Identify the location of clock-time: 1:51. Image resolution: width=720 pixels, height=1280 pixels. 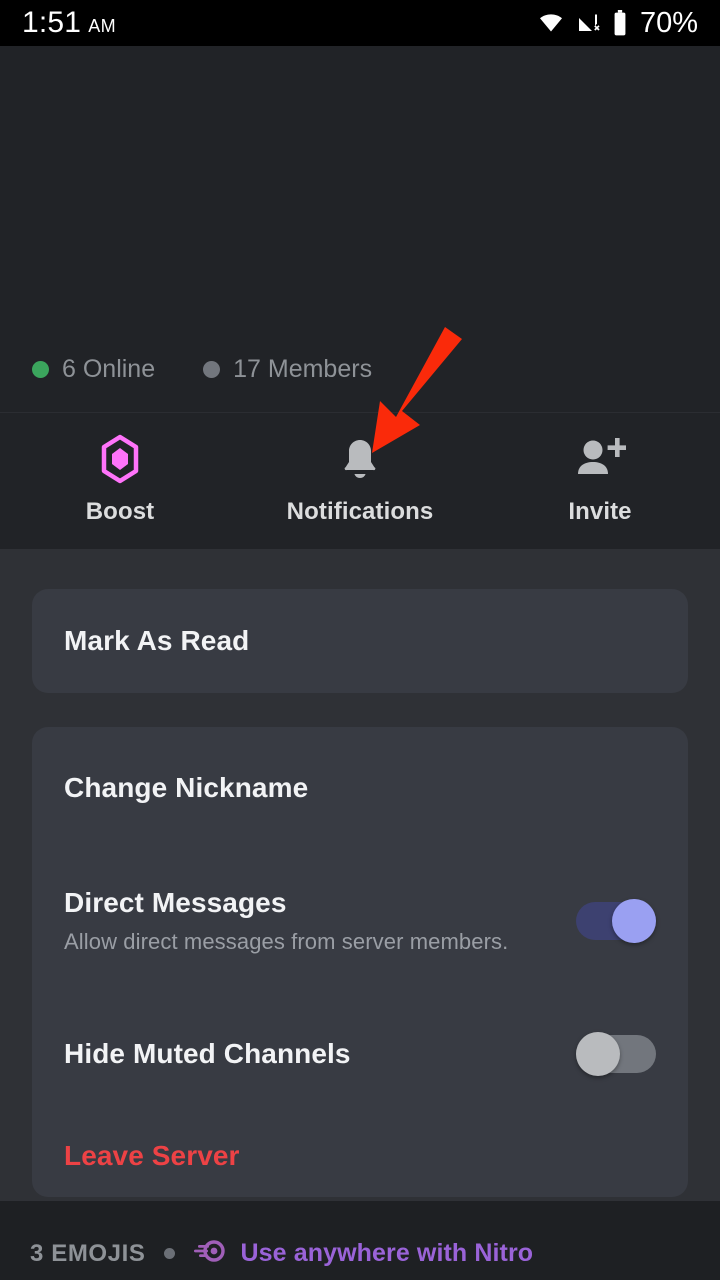
(52, 22).